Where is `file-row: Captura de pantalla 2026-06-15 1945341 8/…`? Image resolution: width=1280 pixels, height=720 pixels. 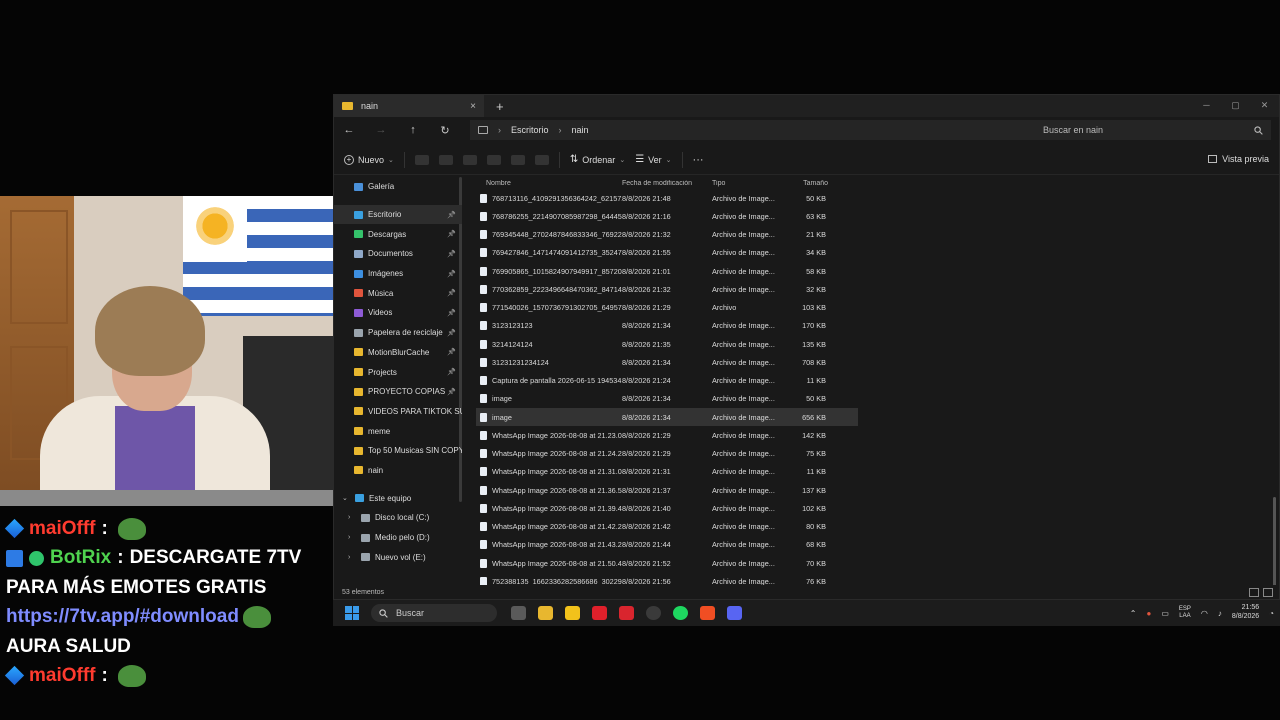
file-row: Captura de pantalla 2026-06-15 1945341 8/… is located at coordinates (667, 381).